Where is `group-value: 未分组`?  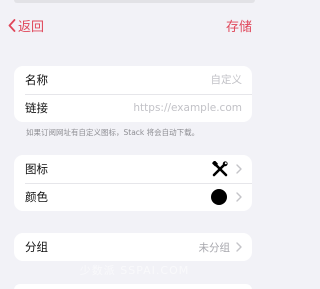
group-value: 未分组 is located at coordinates (214, 247).